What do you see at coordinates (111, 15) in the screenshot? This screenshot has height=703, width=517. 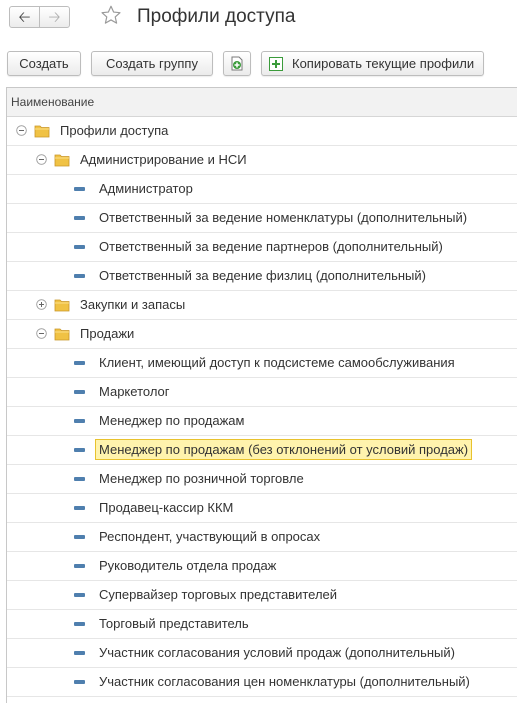 I see `star-icon` at bounding box center [111, 15].